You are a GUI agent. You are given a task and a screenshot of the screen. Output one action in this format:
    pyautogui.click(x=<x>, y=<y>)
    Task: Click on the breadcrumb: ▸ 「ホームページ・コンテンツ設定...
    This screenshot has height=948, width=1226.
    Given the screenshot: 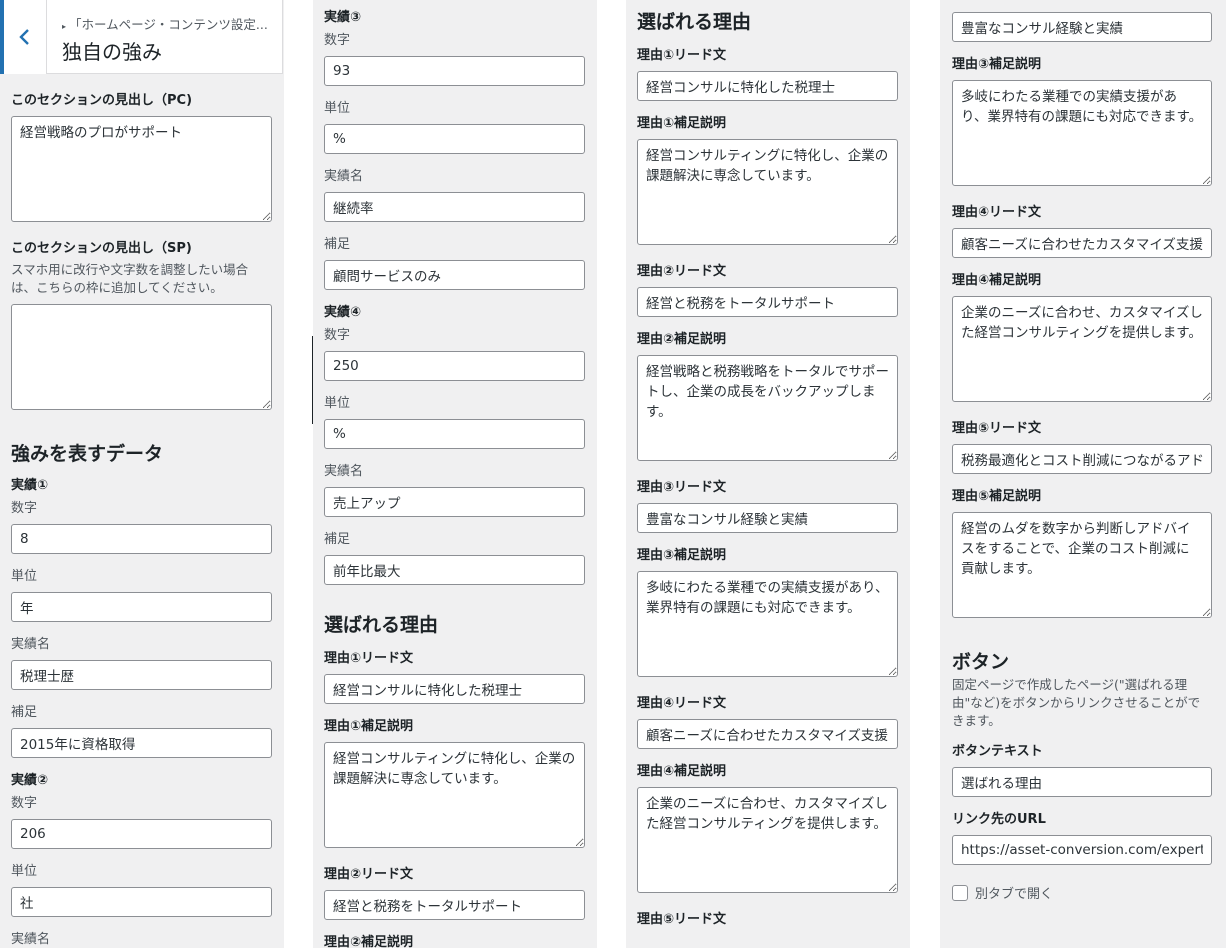 What is the action you would take?
    pyautogui.click(x=165, y=23)
    